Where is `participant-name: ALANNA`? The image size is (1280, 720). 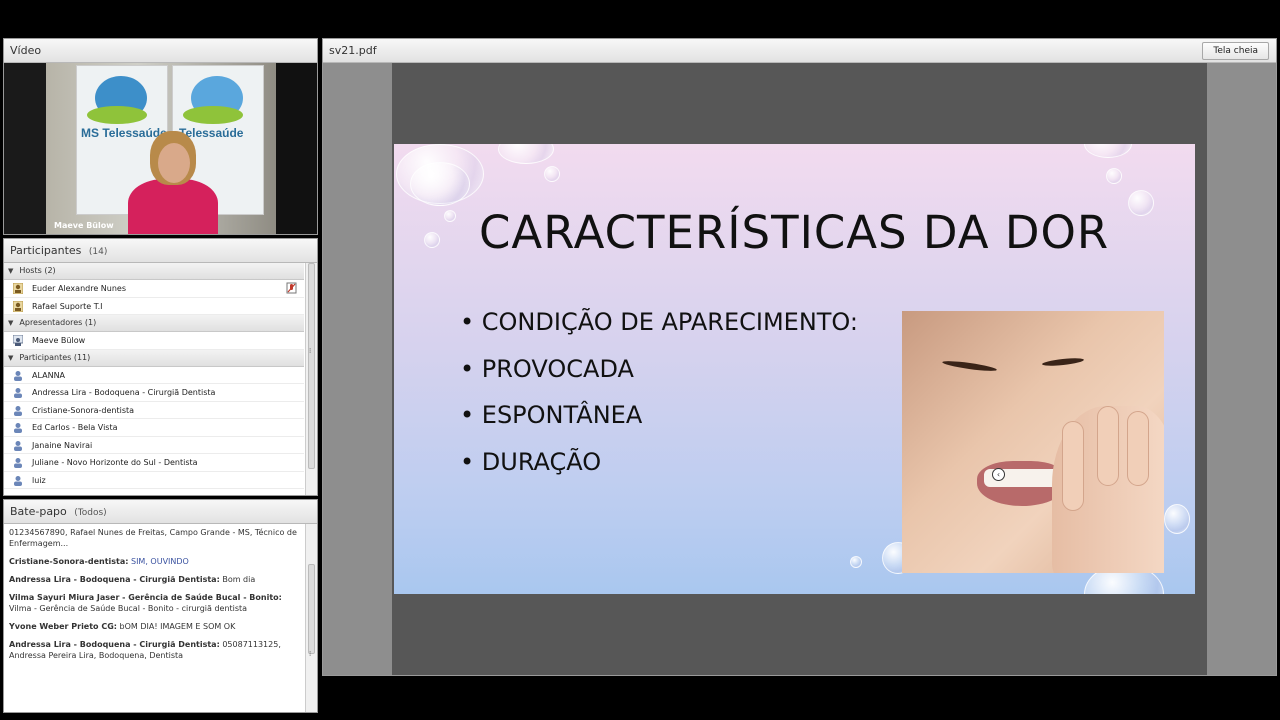
participant-name: ALANNA is located at coordinates (49, 375).